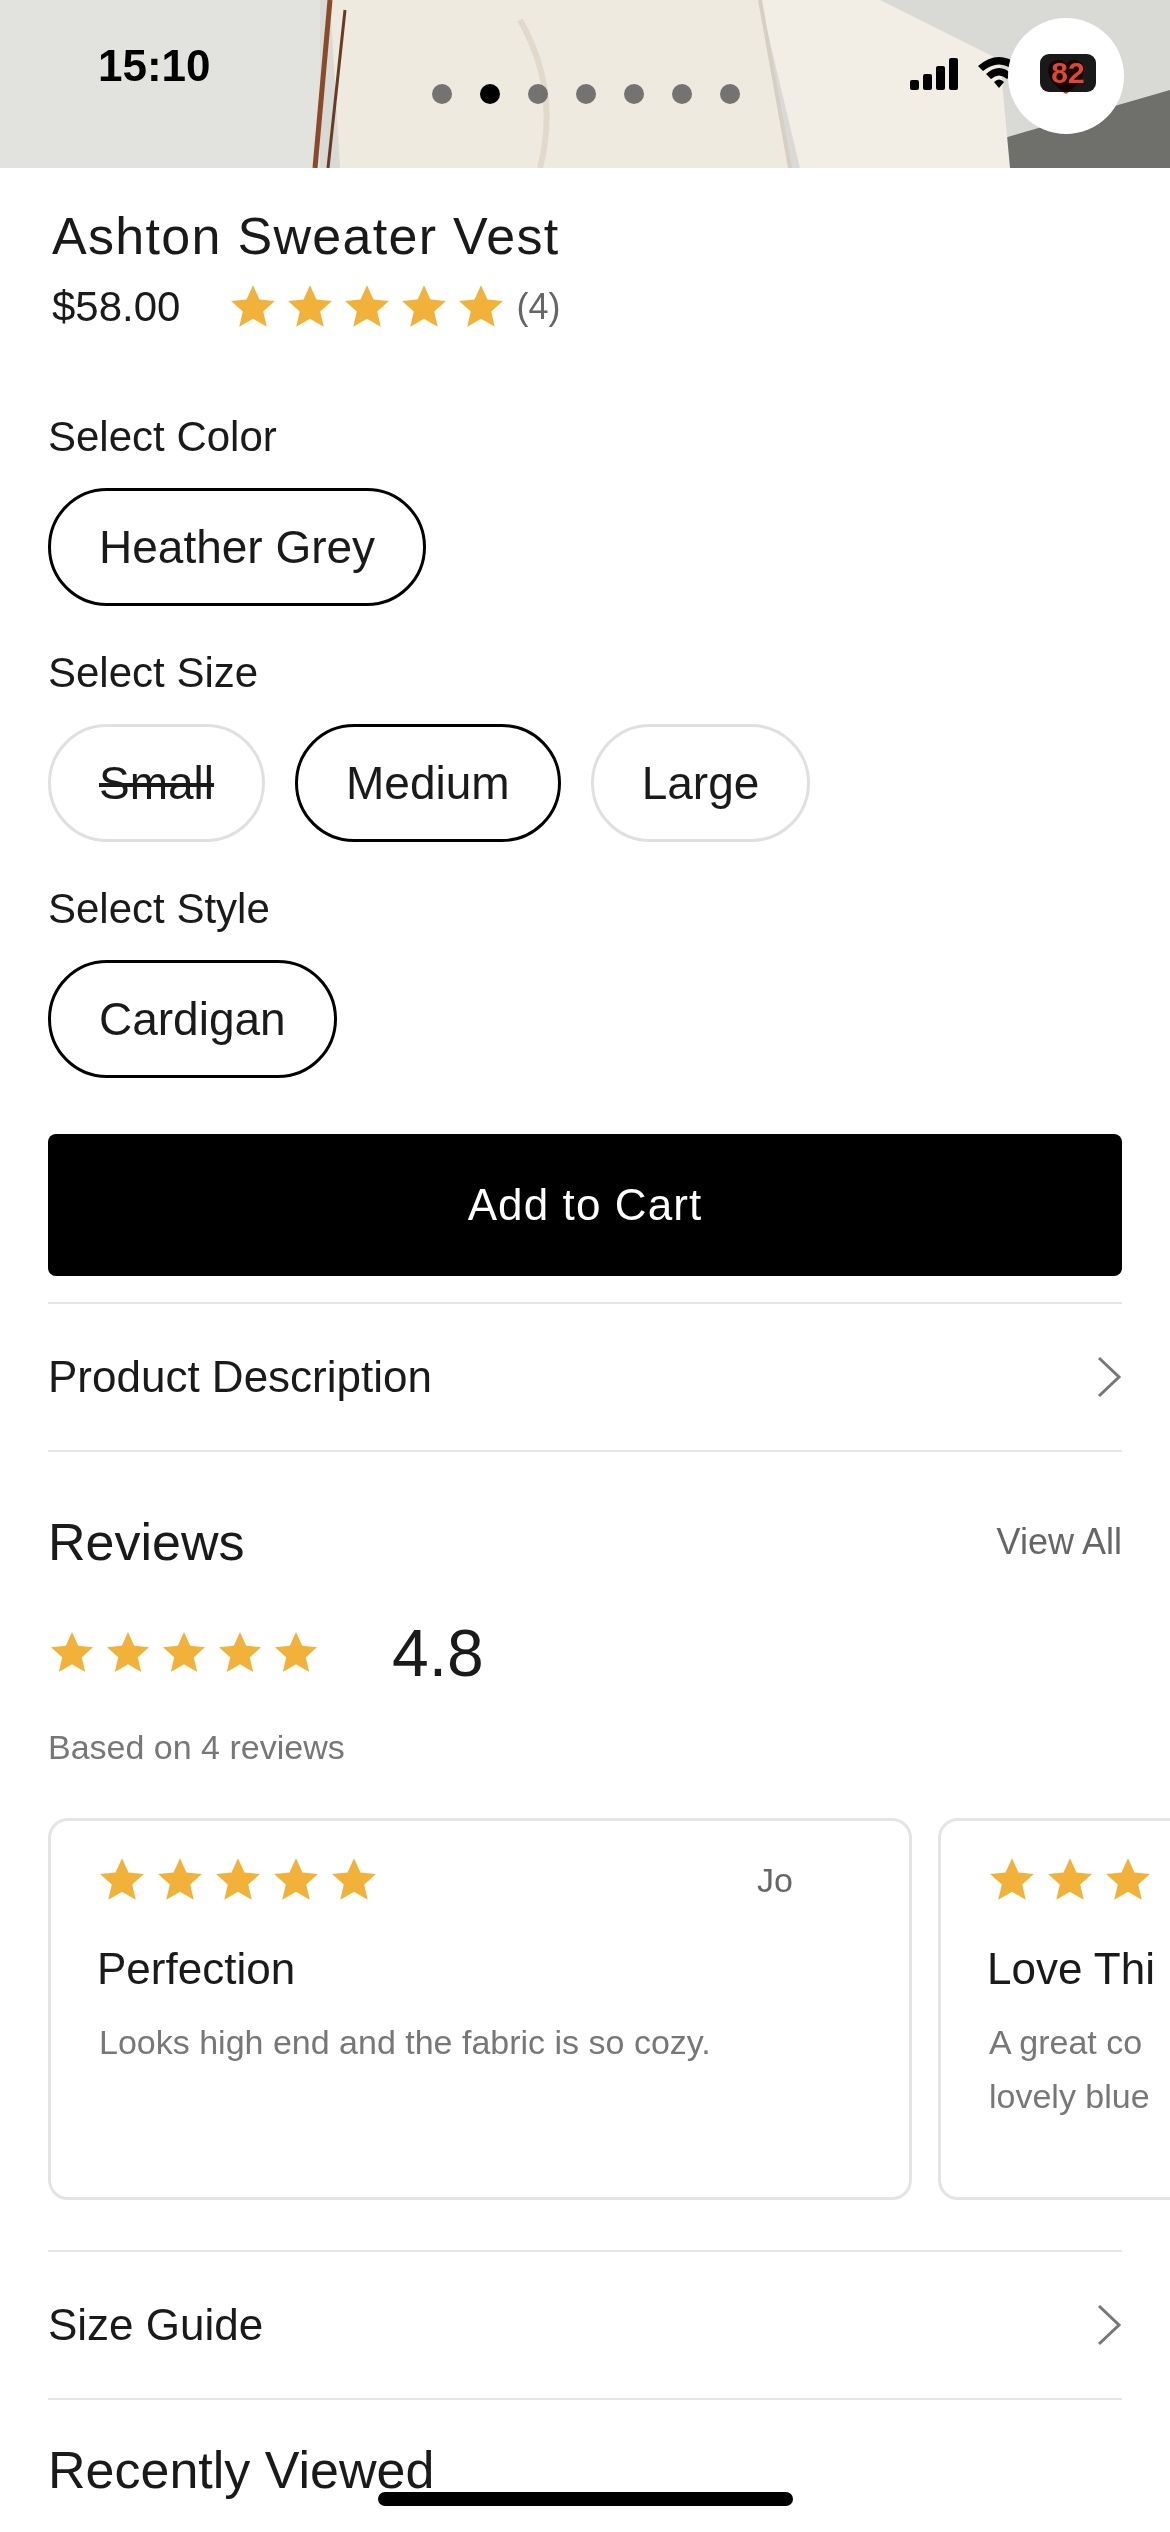 The image size is (1170, 2532). Describe the element at coordinates (700, 783) in the screenshot. I see `option-chip: Large` at that location.